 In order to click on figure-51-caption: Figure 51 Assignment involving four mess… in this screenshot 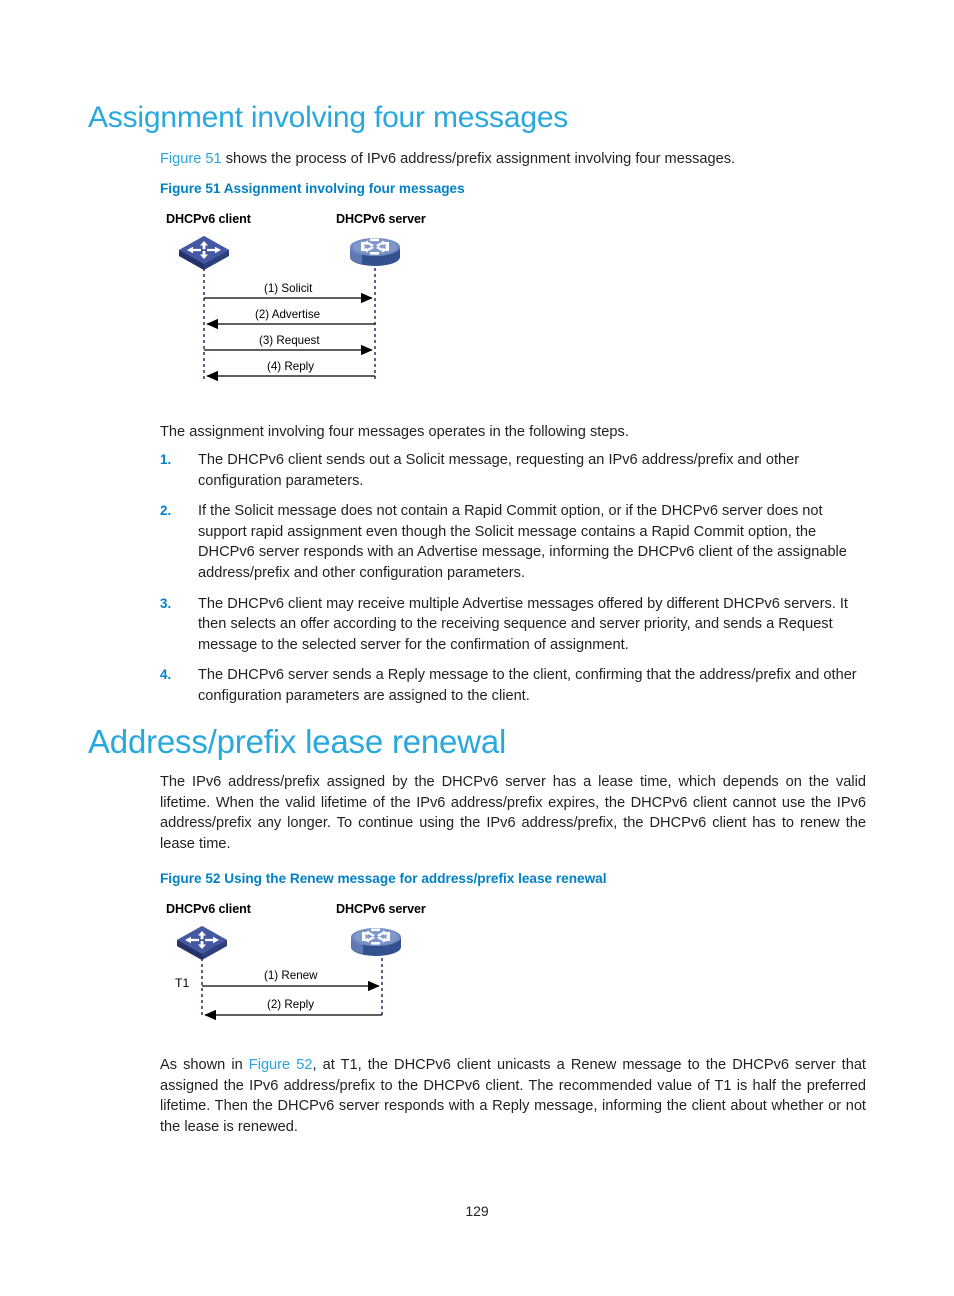, I will do `click(312, 188)`.